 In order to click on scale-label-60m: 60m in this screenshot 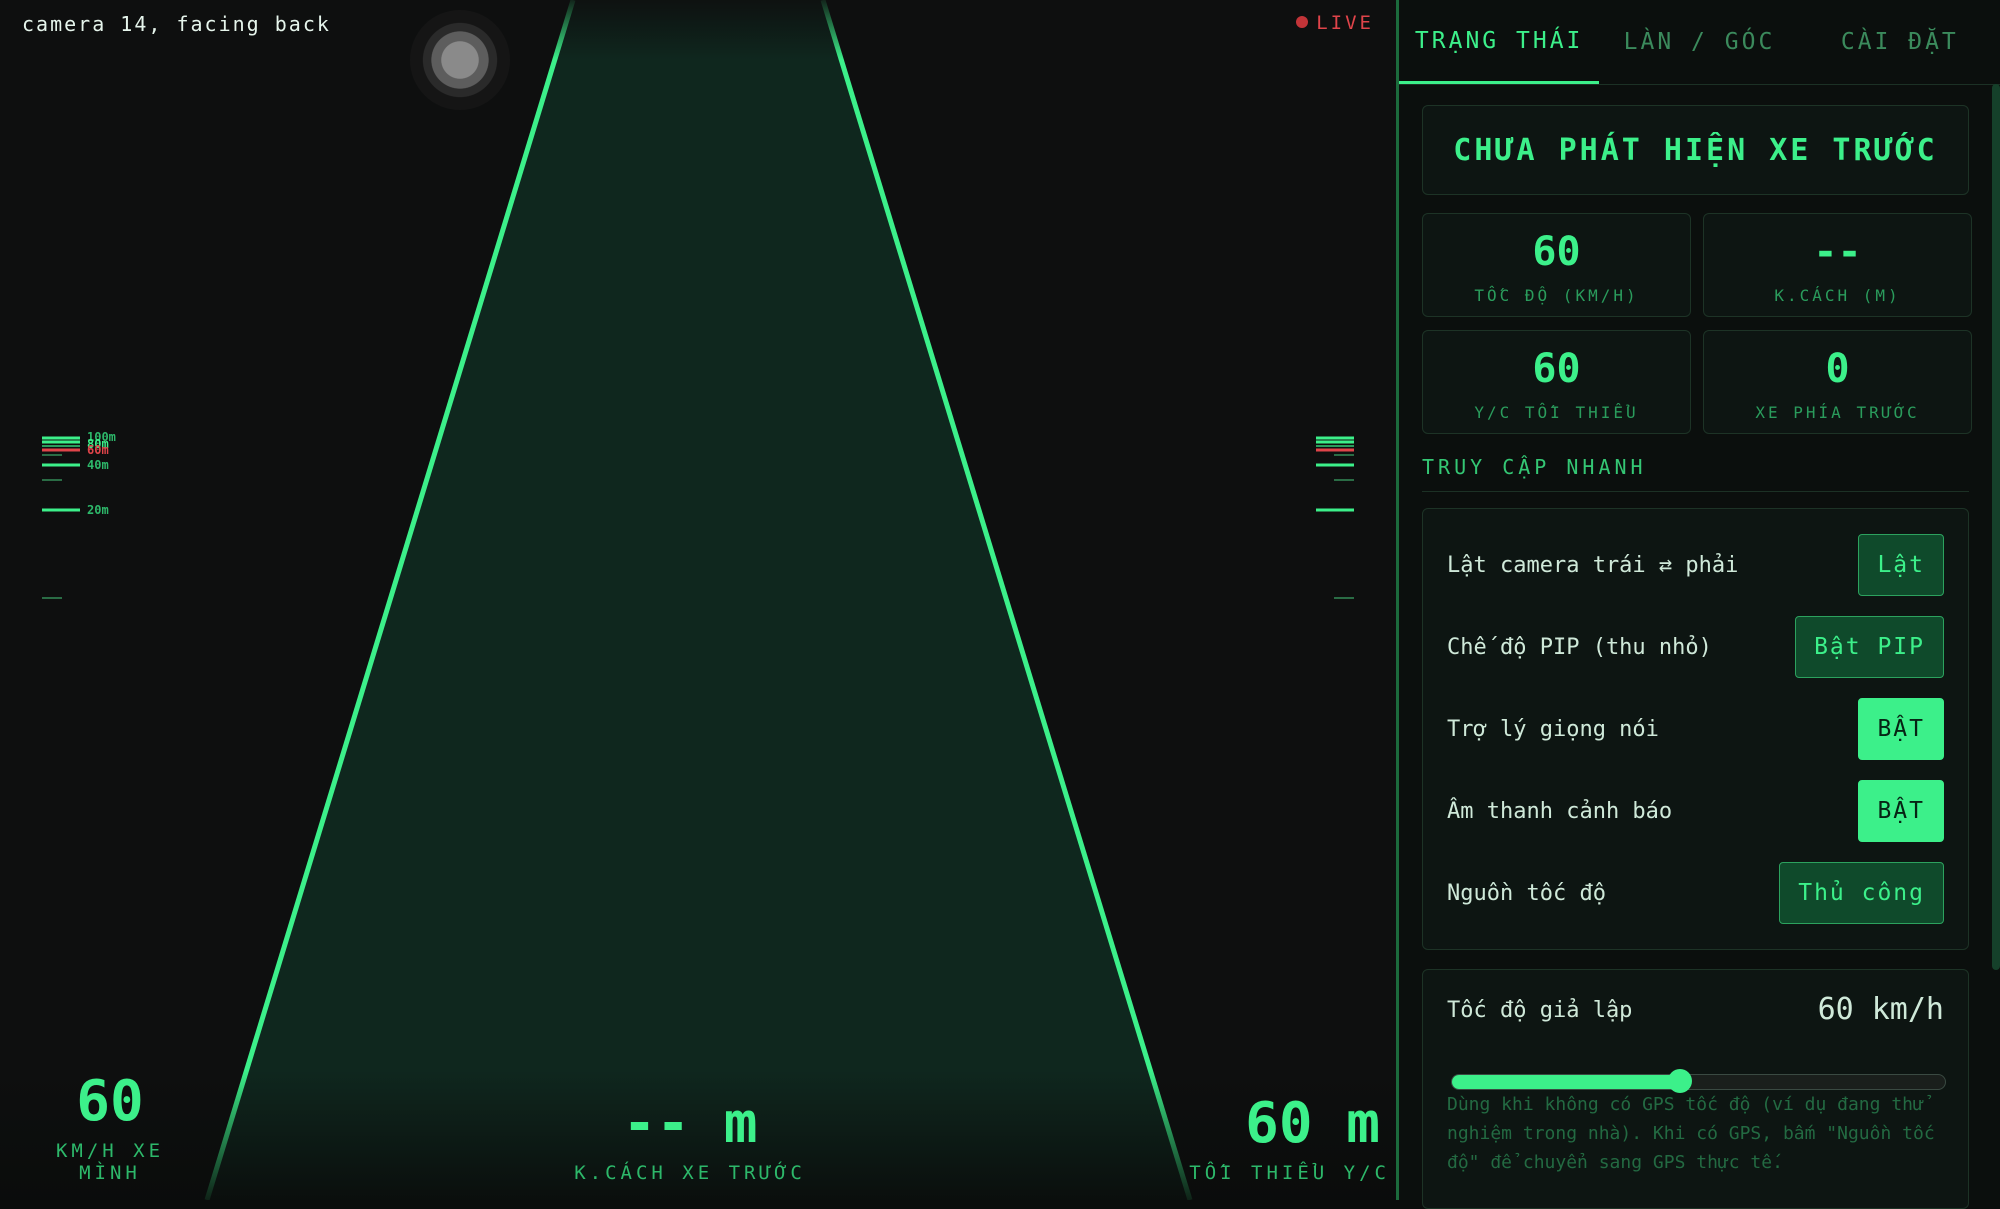, I will do `click(98, 450)`.